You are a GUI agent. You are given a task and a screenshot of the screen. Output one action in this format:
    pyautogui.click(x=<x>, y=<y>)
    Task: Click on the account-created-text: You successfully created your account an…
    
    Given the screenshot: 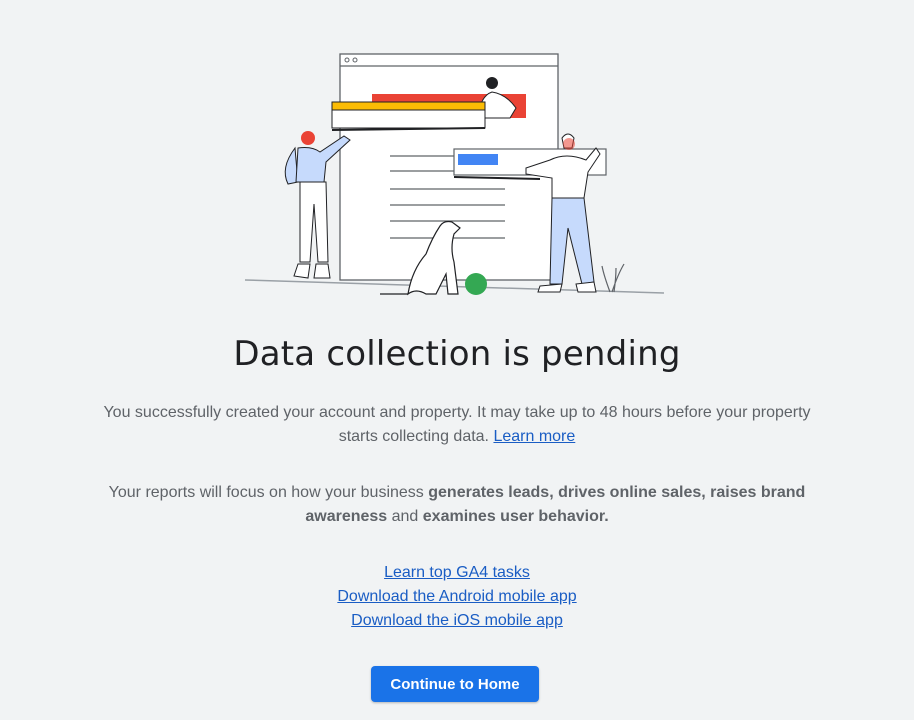 What is the action you would take?
    pyautogui.click(x=457, y=424)
    